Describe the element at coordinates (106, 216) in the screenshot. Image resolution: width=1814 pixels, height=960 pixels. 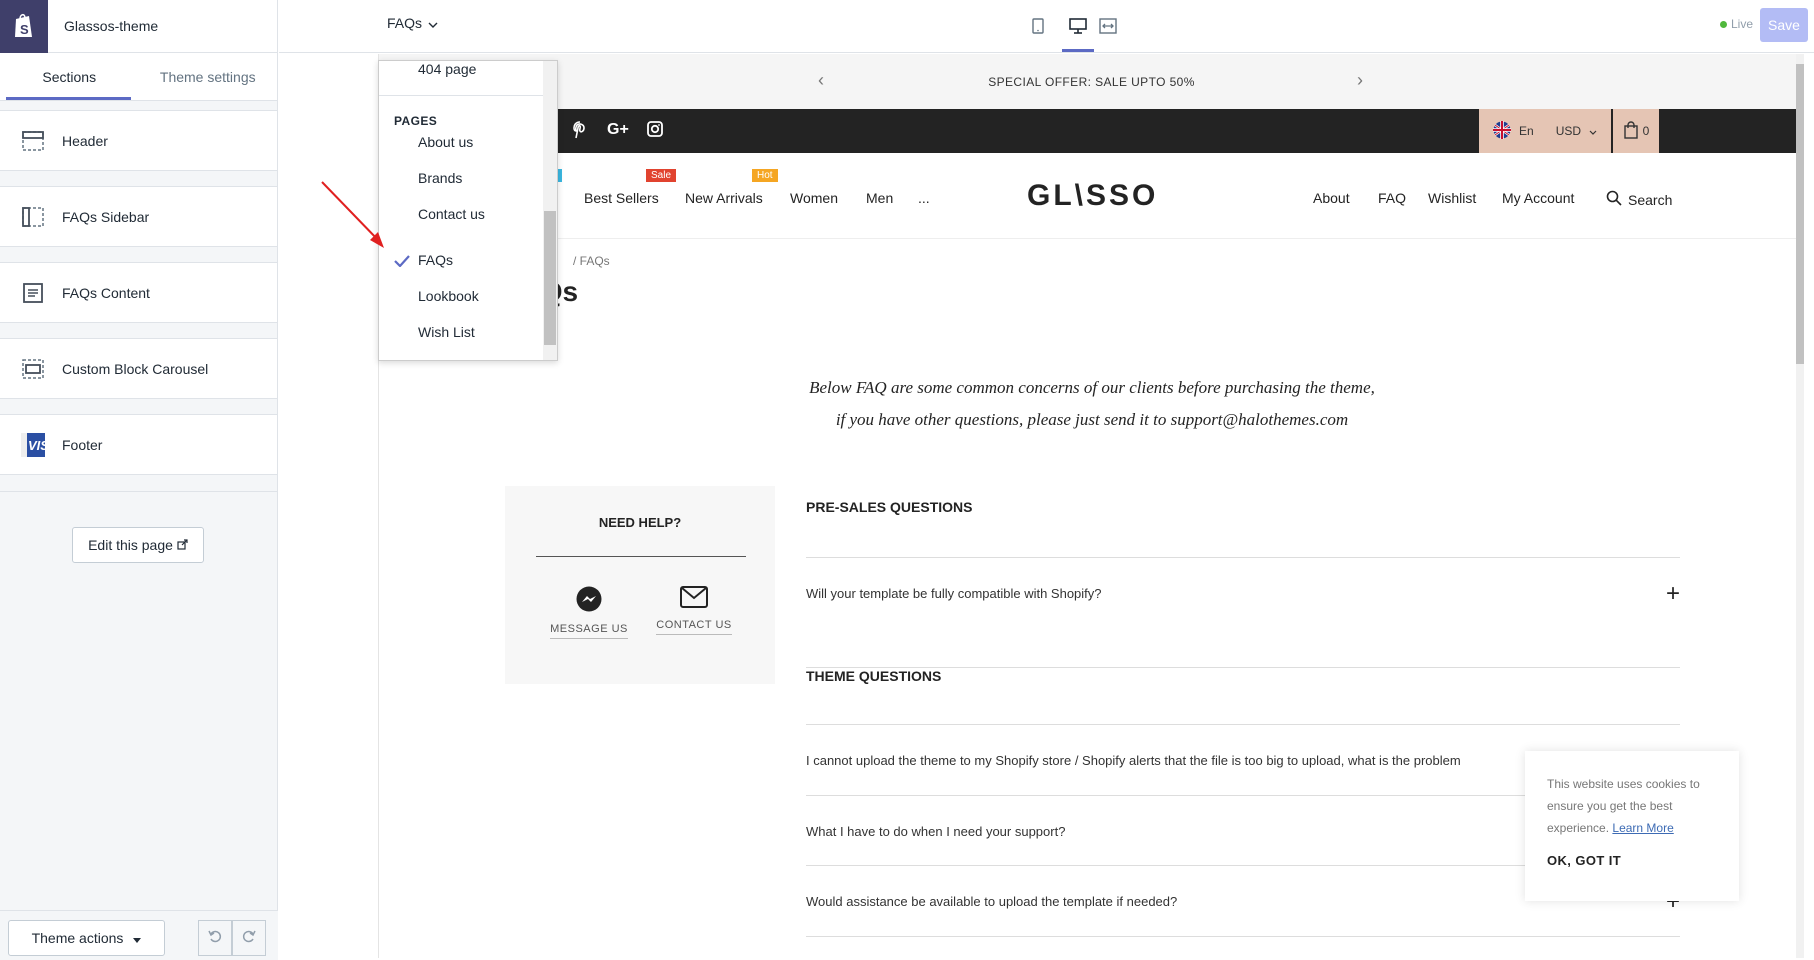
I see `section-label: FAQs Sidebar` at that location.